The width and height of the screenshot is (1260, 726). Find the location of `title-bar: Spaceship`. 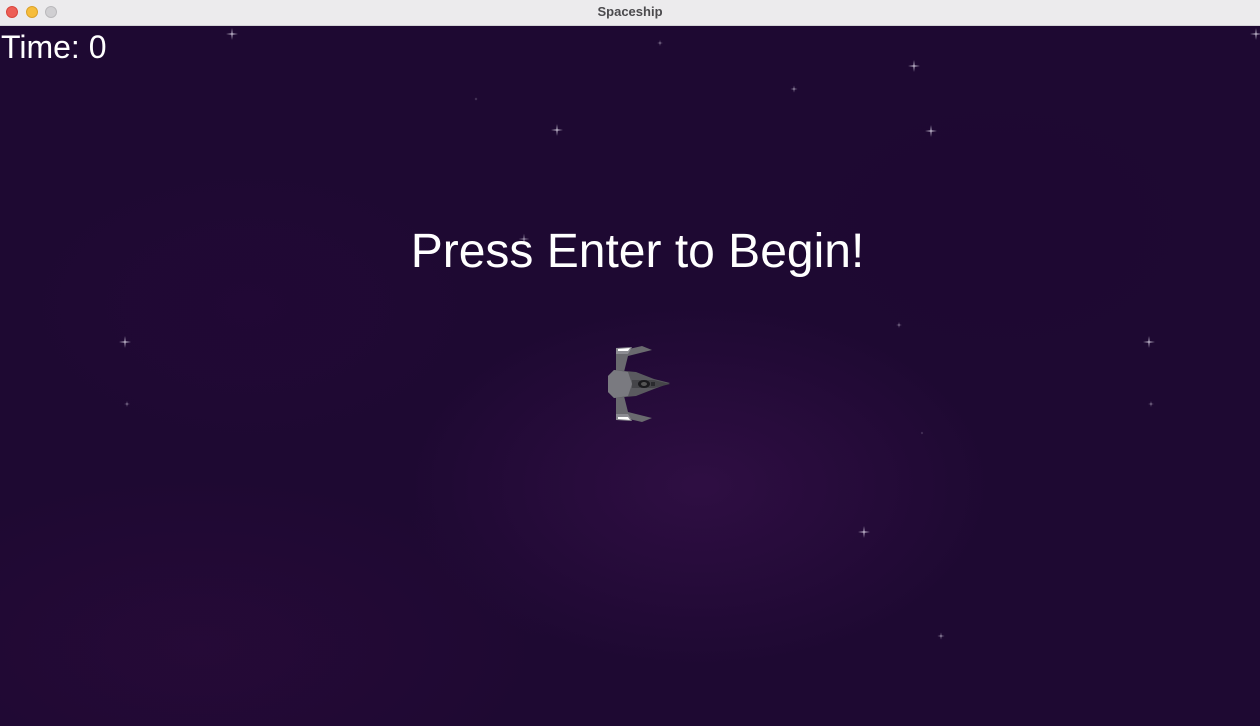

title-bar: Spaceship is located at coordinates (630, 13).